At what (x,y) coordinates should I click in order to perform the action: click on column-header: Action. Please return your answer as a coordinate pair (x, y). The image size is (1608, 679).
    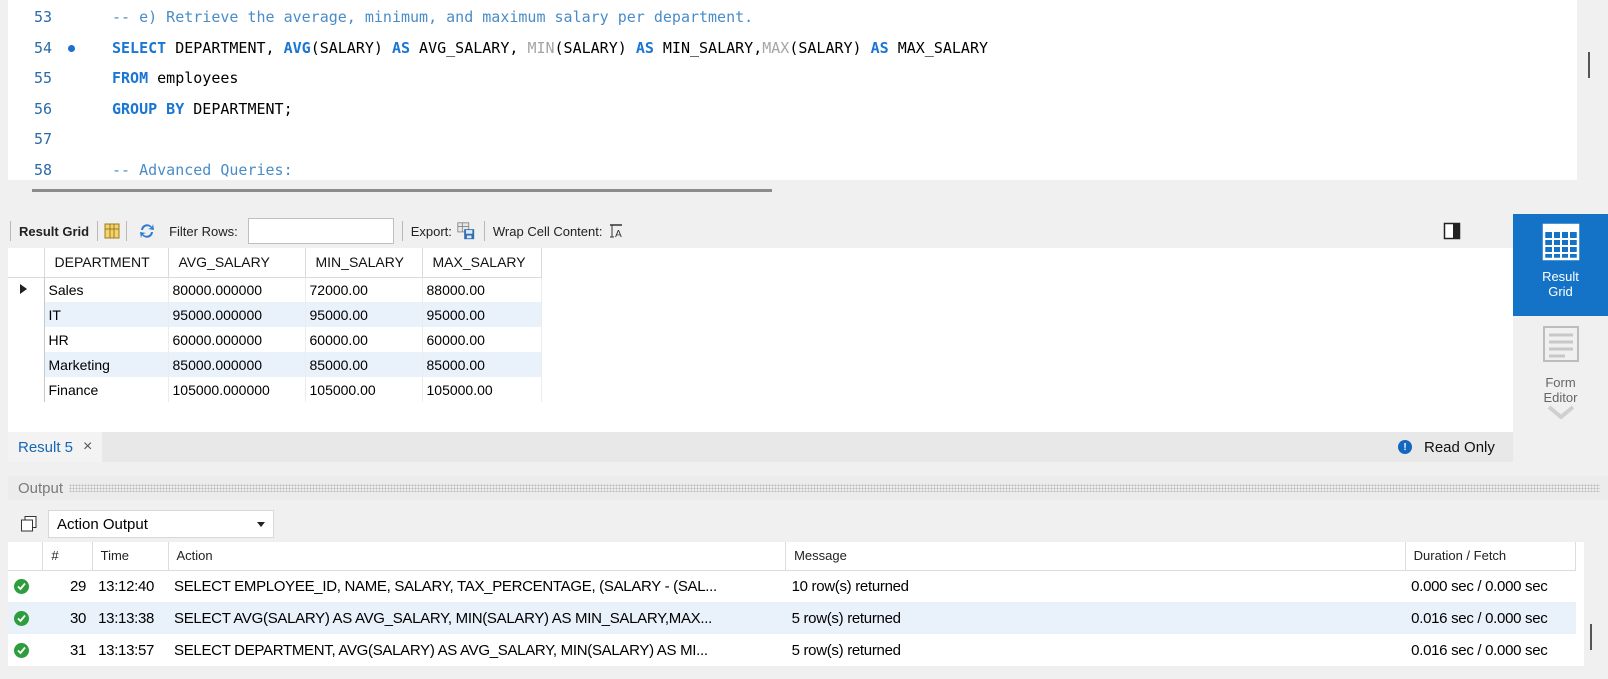
    Looking at the image, I should click on (477, 556).